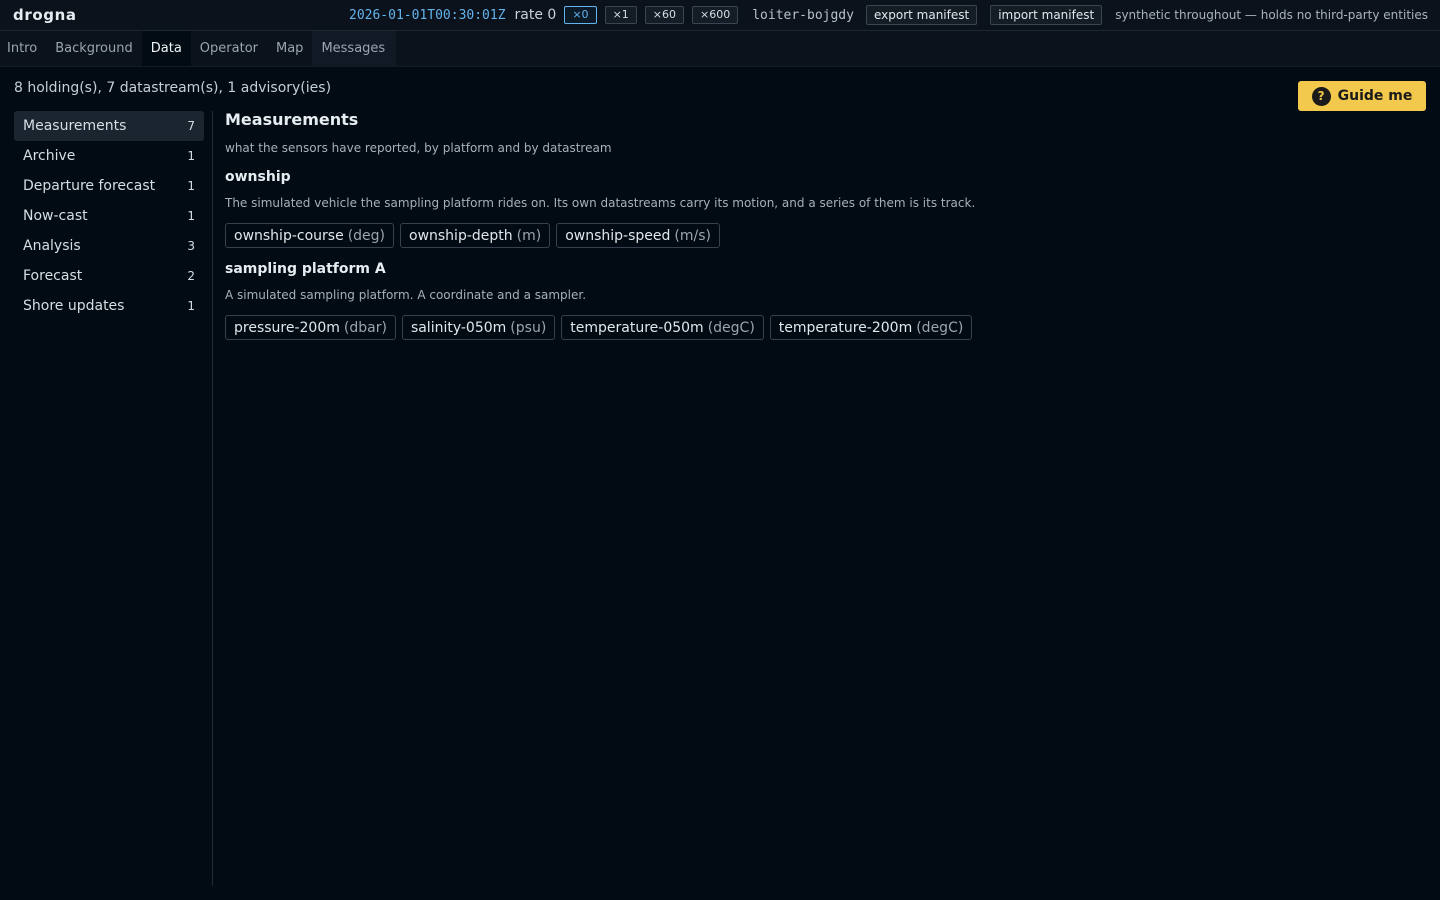  I want to click on sidebar-item-label: Analysis, so click(52, 246).